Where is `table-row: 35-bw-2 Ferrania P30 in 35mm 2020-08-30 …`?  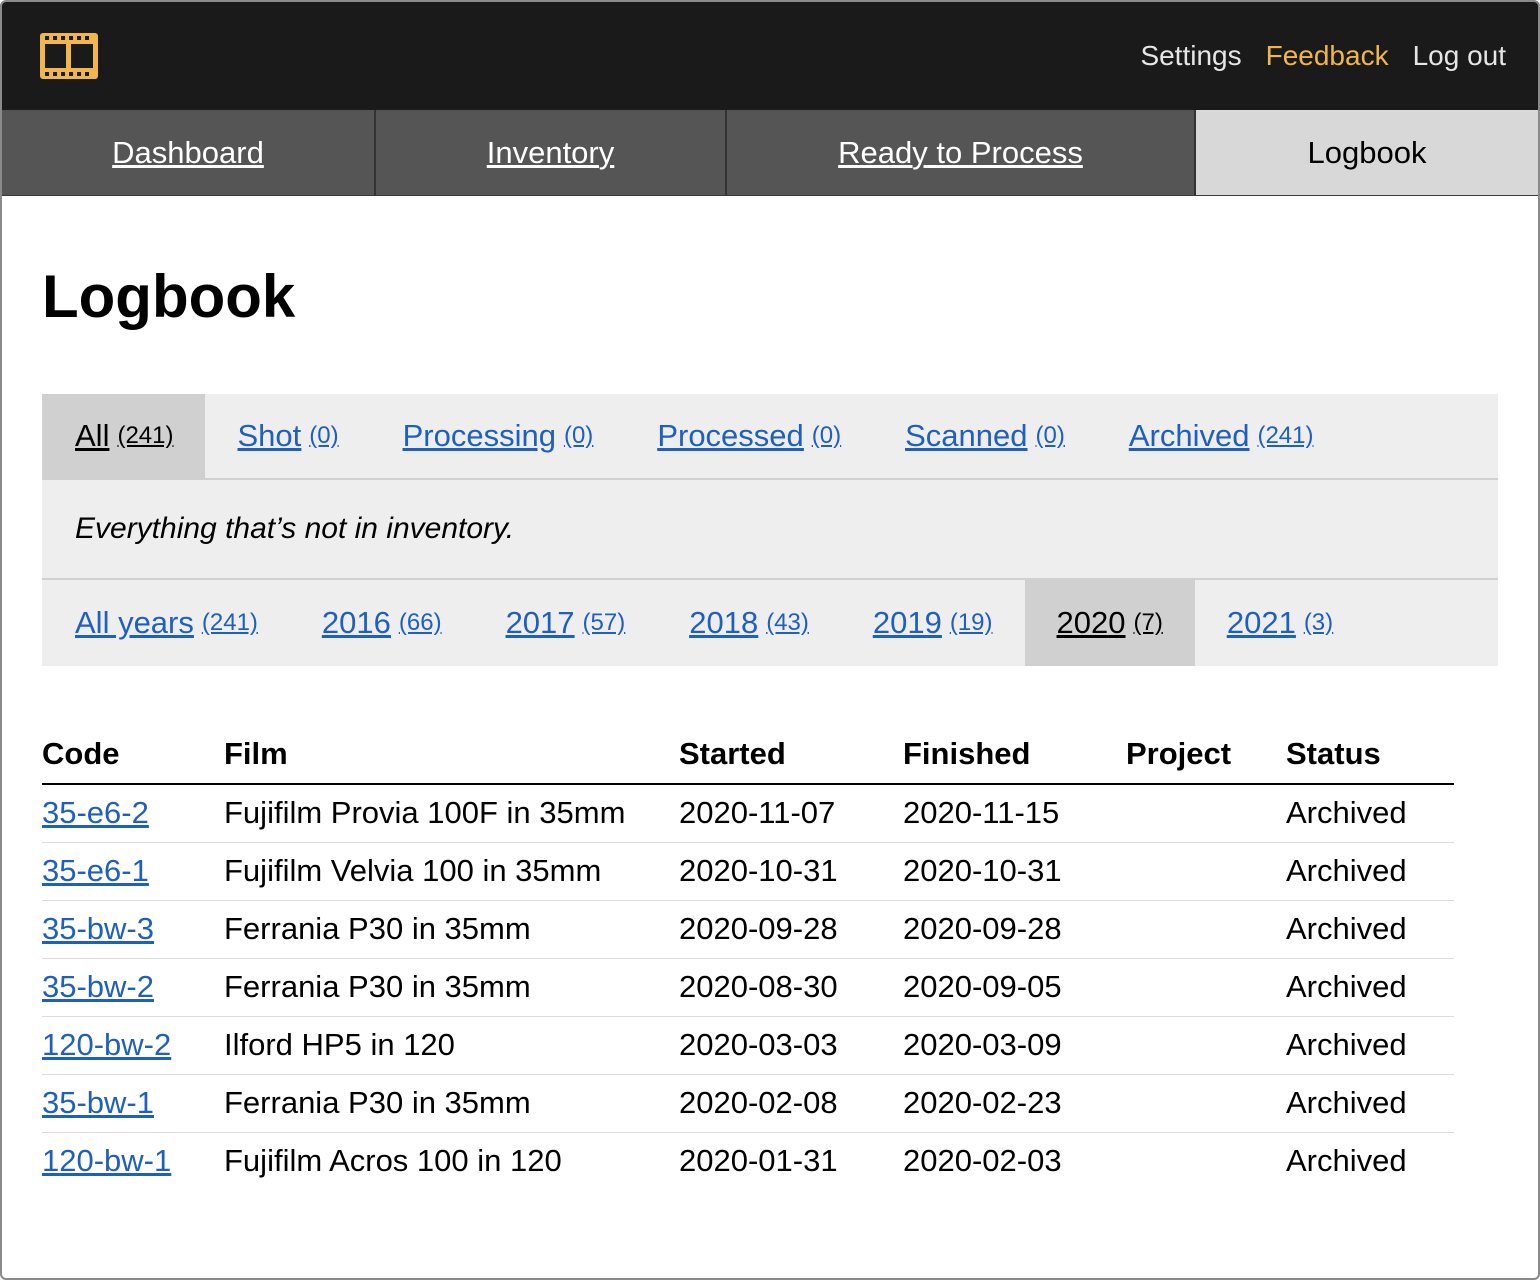 table-row: 35-bw-2 Ferrania P30 in 35mm 2020-08-30 … is located at coordinates (748, 987).